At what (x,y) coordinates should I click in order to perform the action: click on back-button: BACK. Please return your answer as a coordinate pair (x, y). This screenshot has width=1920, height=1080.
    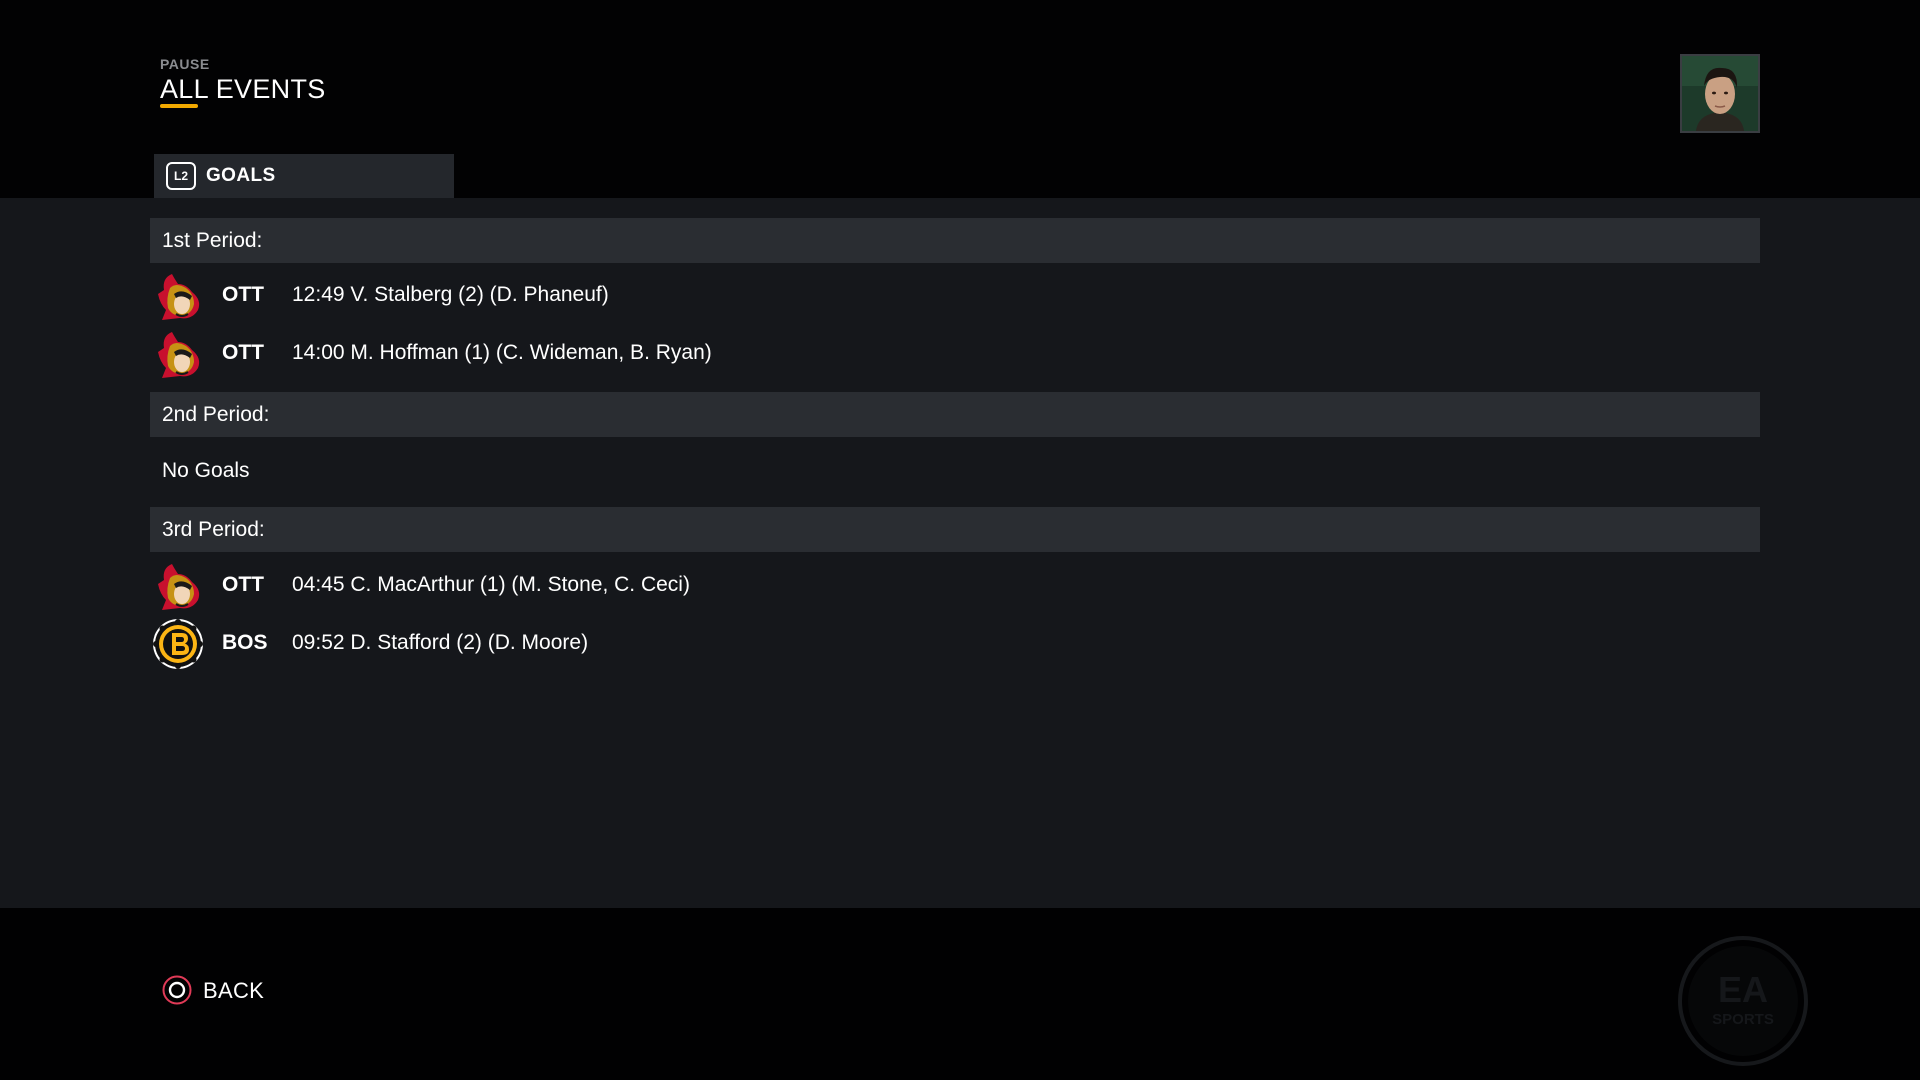
    Looking at the image, I should click on (222, 990).